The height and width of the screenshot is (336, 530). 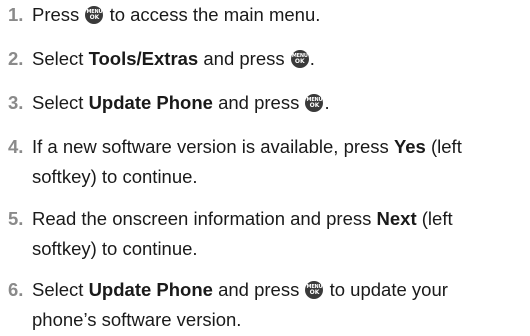 What do you see at coordinates (16, 58) in the screenshot?
I see `step-number: 2.` at bounding box center [16, 58].